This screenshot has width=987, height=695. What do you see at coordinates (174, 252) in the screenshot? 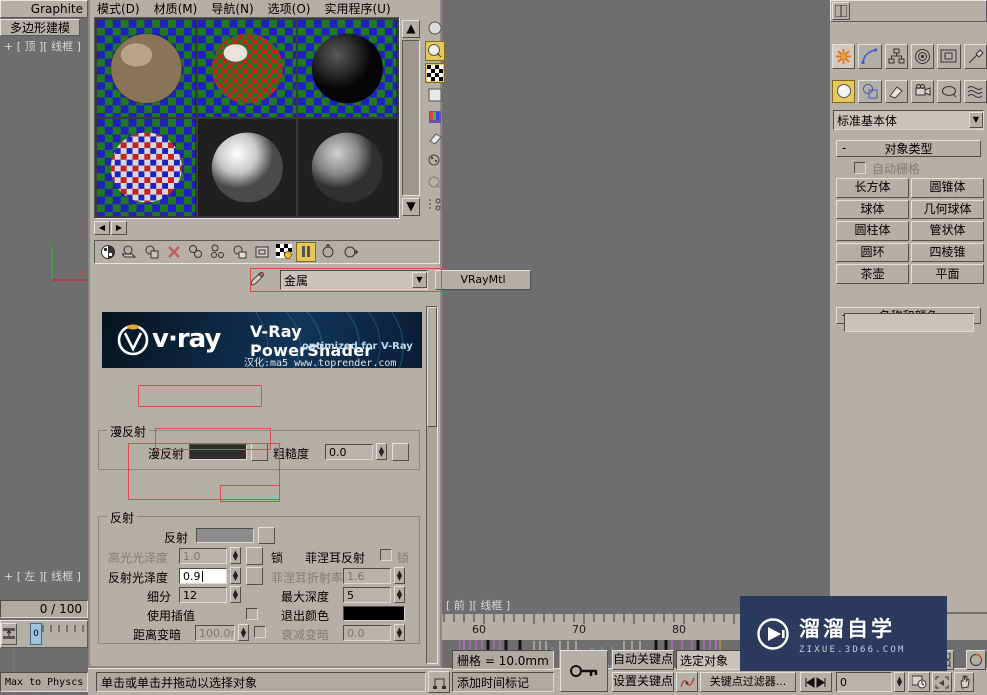
I see `reset-map-icon` at bounding box center [174, 252].